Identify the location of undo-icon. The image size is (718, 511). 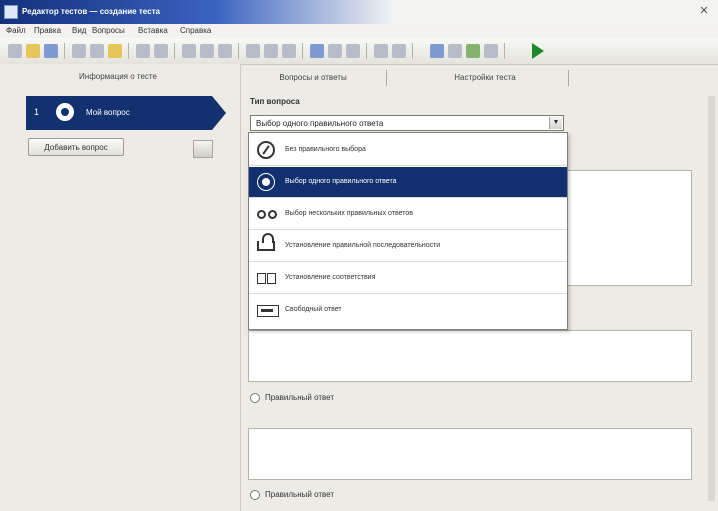
(143, 51).